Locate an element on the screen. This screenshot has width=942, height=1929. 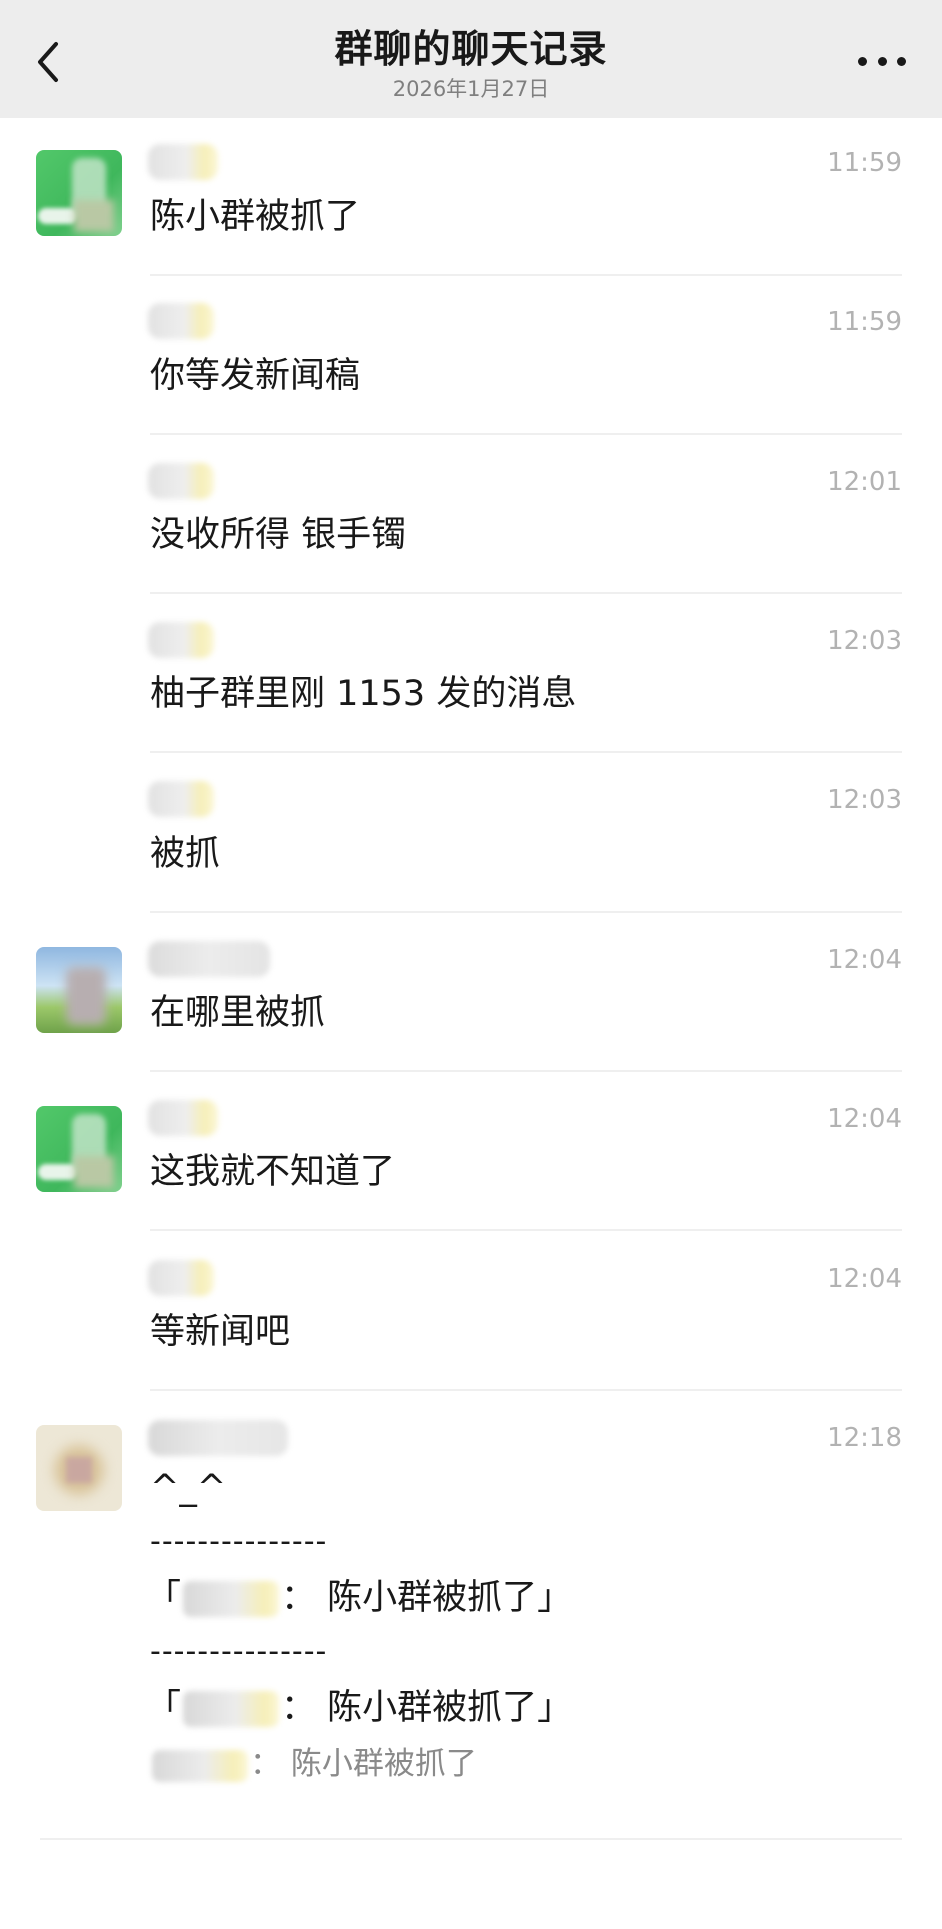
message-text: 这我就不知道了 is located at coordinates (273, 1172).